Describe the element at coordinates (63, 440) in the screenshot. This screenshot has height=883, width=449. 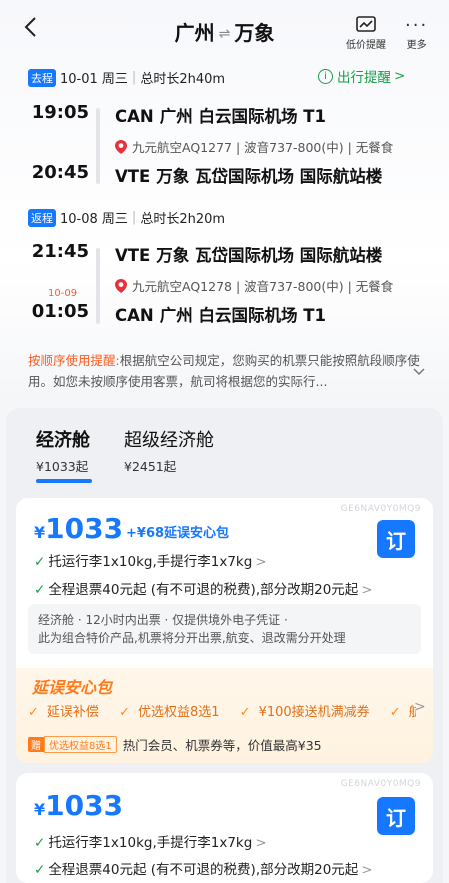
I see `tab-economy-label: 经济舱` at that location.